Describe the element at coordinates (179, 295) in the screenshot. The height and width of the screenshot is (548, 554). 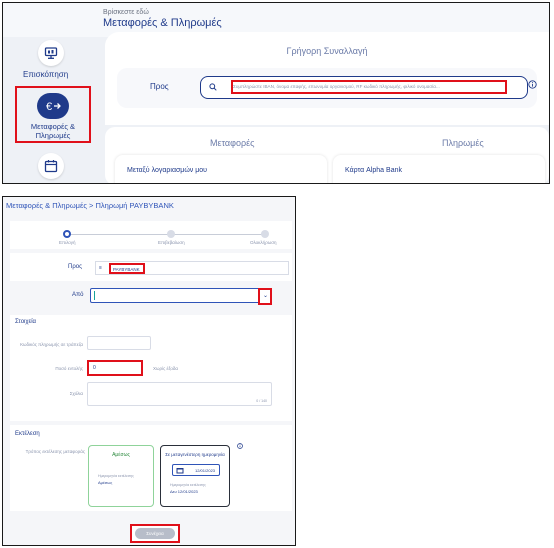
I see `source-account-select` at that location.